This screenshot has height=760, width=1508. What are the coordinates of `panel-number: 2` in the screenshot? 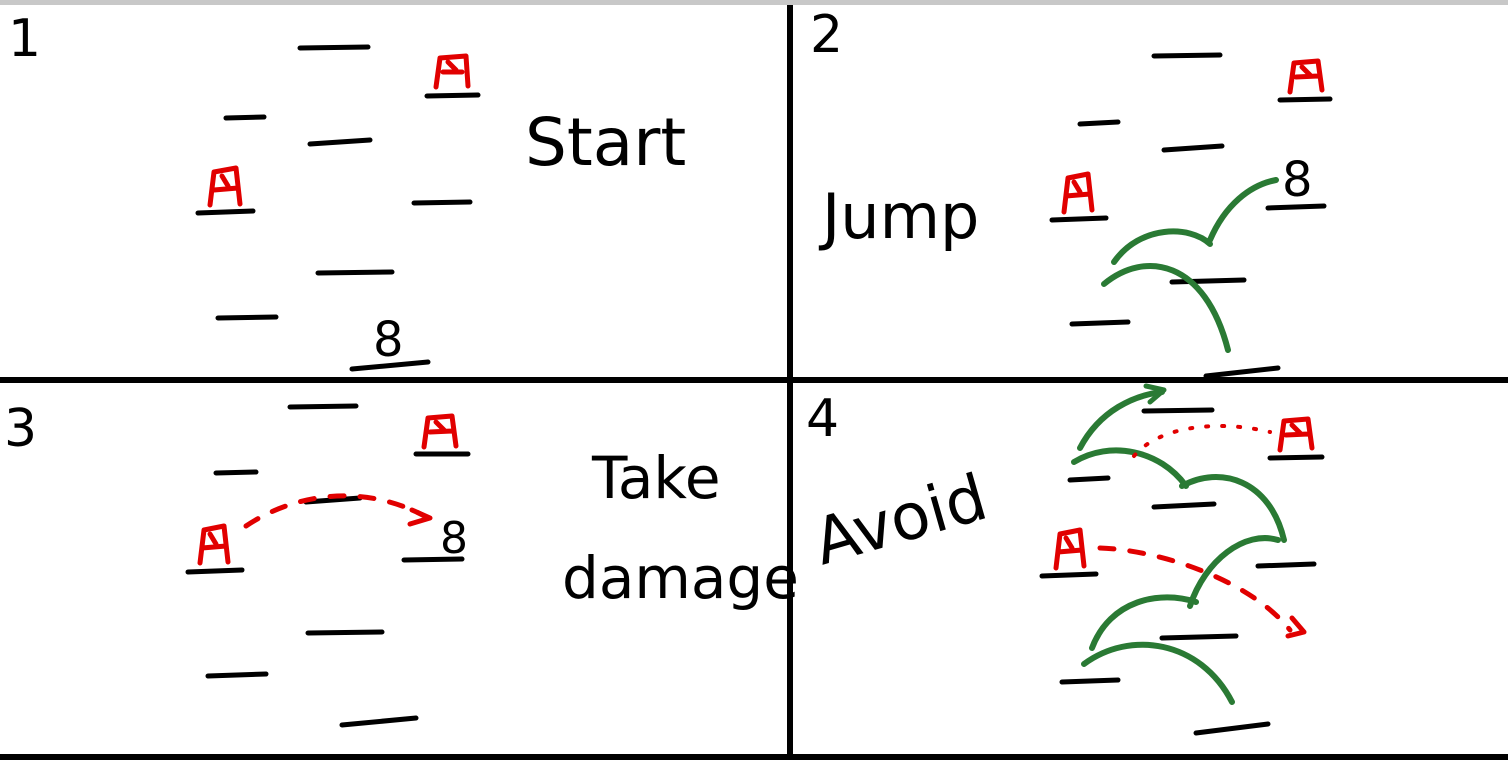 It's located at (826, 35).